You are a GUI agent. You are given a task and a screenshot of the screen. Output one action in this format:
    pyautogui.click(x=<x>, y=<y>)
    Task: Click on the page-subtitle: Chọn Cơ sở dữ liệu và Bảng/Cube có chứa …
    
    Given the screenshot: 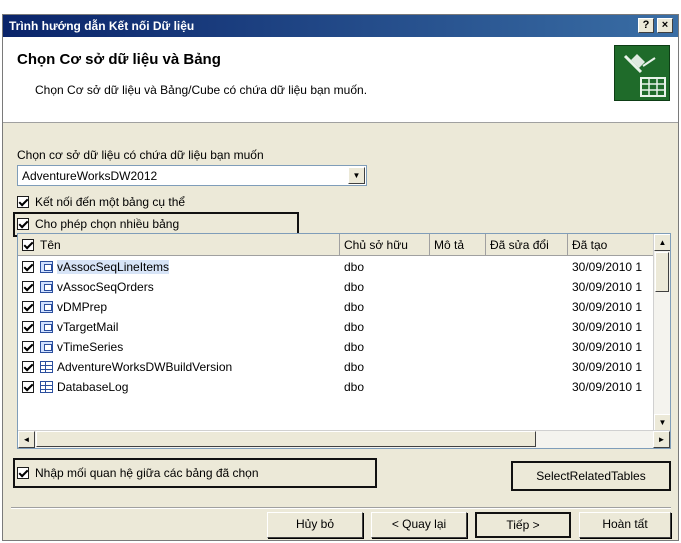 What is the action you would take?
    pyautogui.click(x=201, y=90)
    